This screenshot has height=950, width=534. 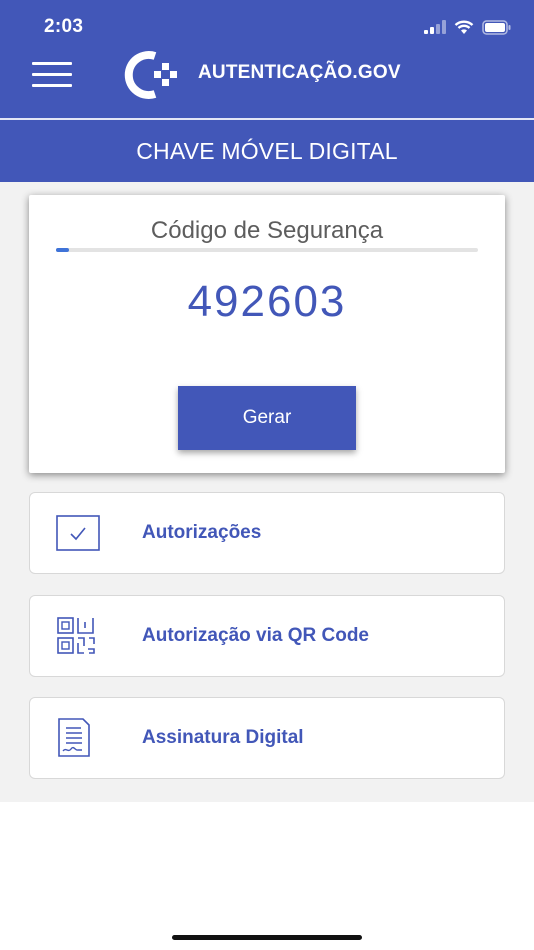 What do you see at coordinates (74, 737) in the screenshot?
I see `document-signature-icon` at bounding box center [74, 737].